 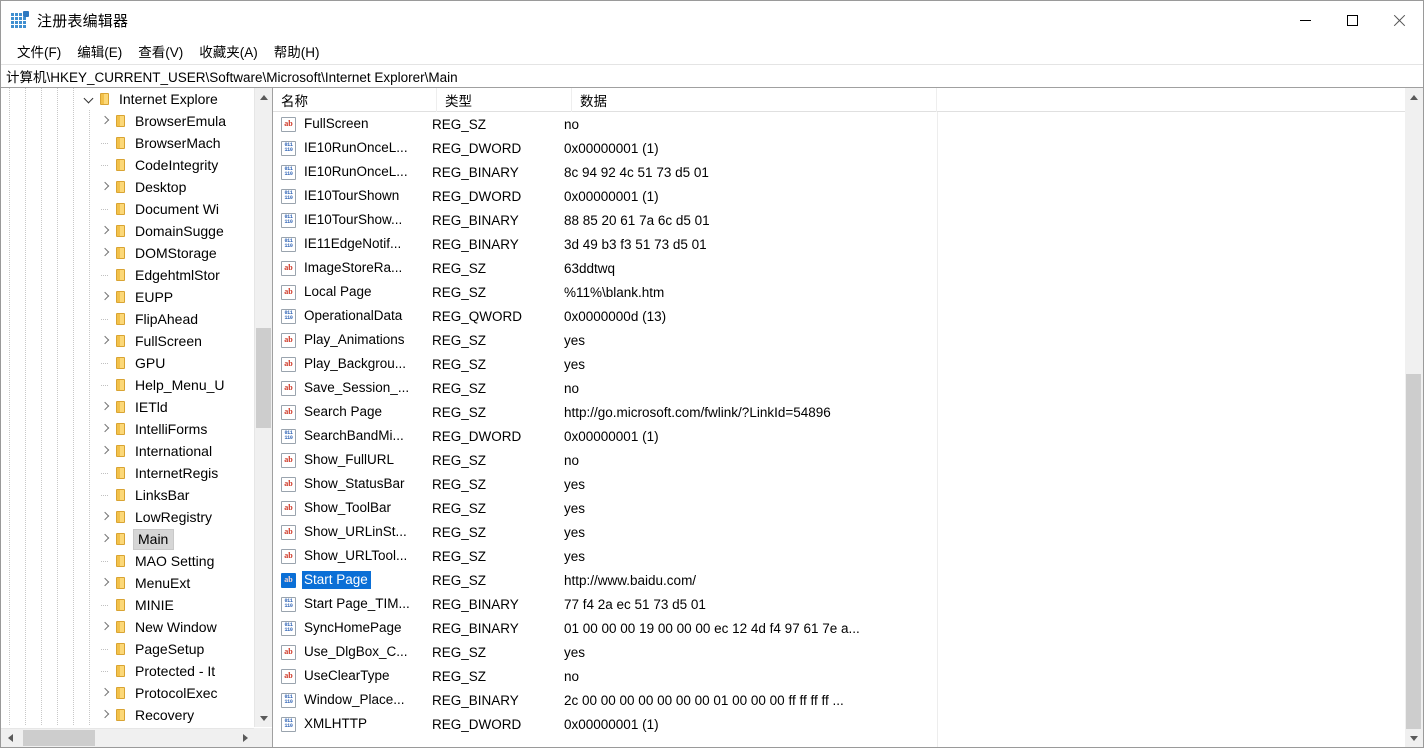 I want to click on tree-item-menuext: MenuExt, so click(x=127, y=583).